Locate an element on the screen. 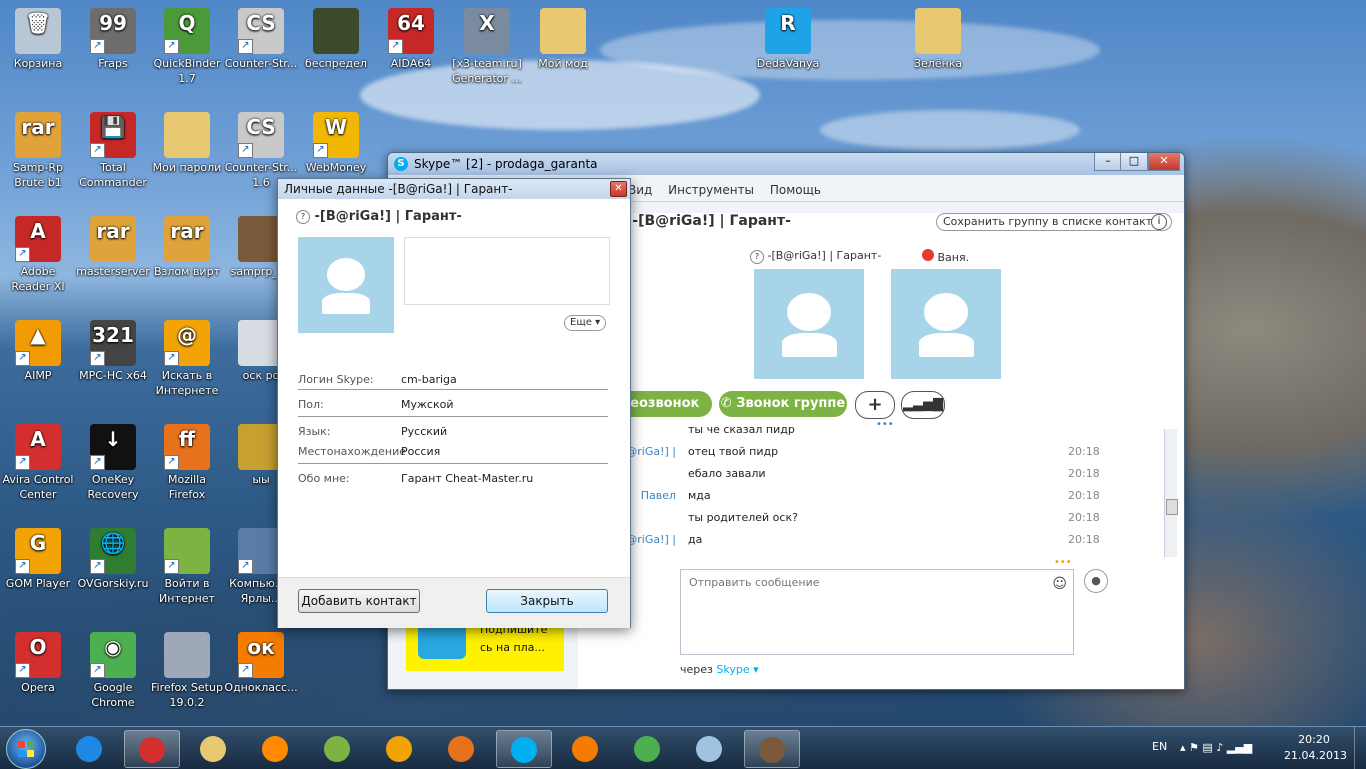  group-call-button: ✆ Звонок группе is located at coordinates (783, 404).